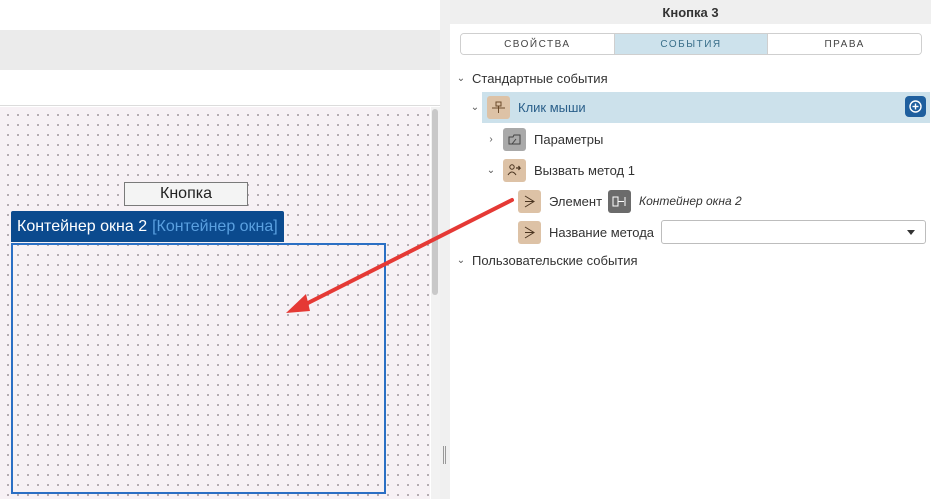 Image resolution: width=931 pixels, height=499 pixels. What do you see at coordinates (220, 50) in the screenshot?
I see `designer-toolbar` at bounding box center [220, 50].